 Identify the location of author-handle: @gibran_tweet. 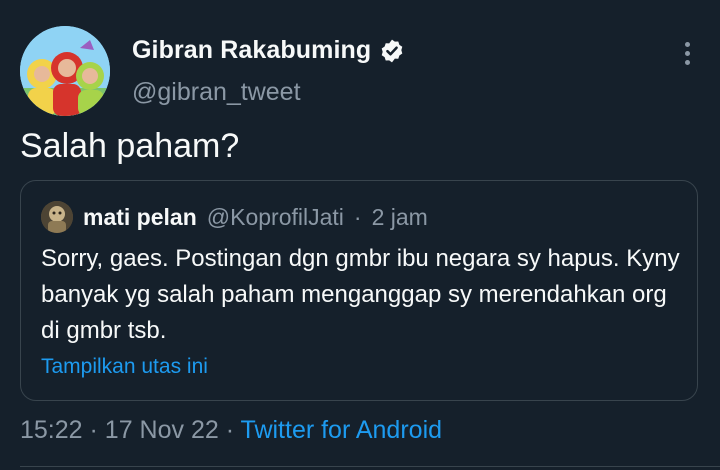
(216, 92).